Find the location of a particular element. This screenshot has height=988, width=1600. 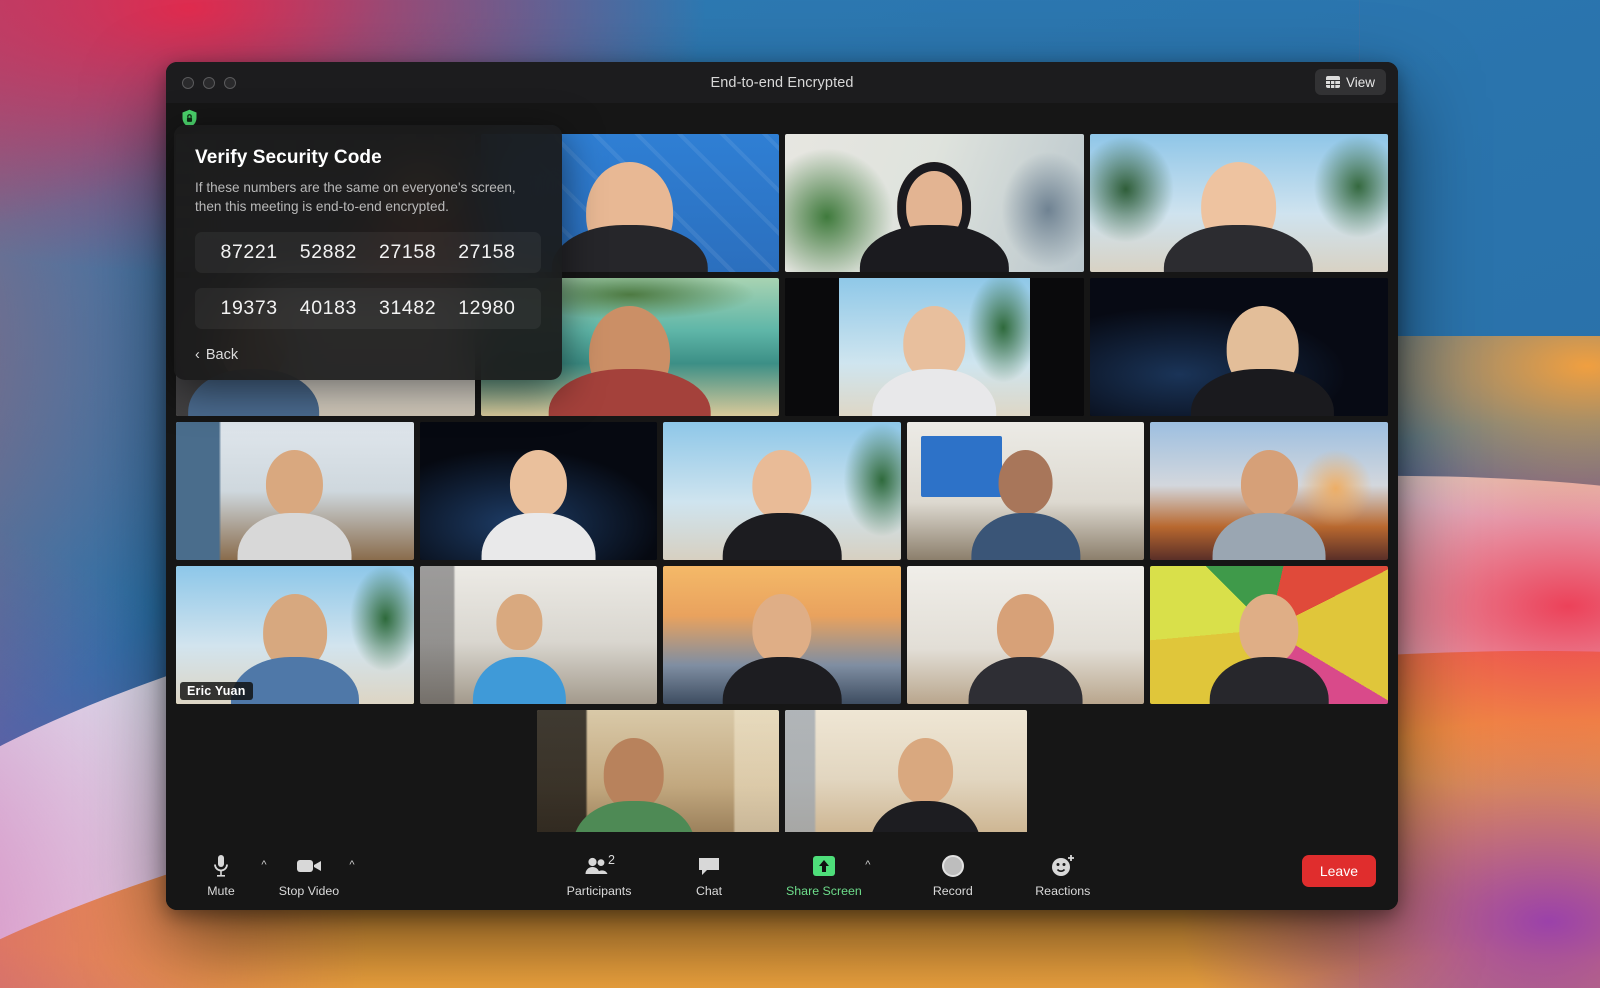

security-code-group: 40183 is located at coordinates (328, 307).